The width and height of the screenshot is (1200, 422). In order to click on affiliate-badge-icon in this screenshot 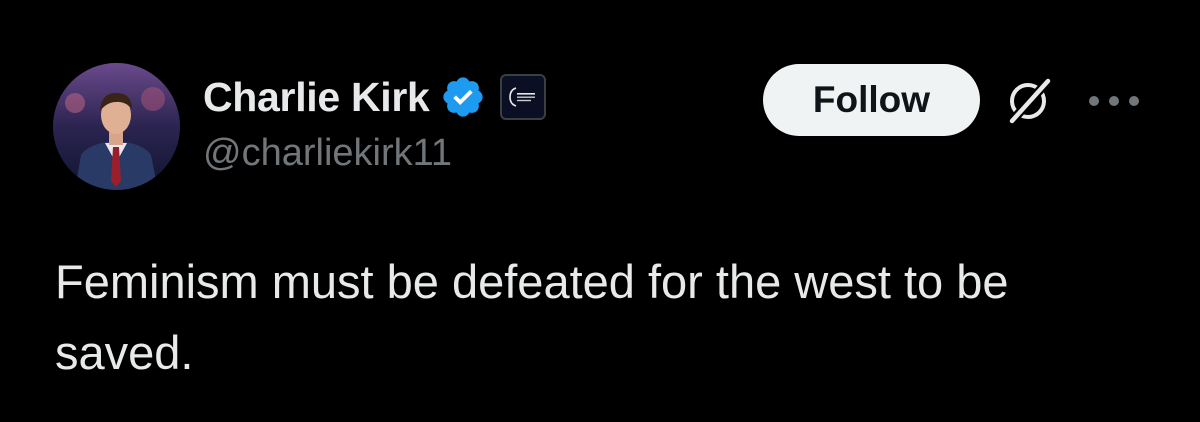, I will do `click(522, 97)`.